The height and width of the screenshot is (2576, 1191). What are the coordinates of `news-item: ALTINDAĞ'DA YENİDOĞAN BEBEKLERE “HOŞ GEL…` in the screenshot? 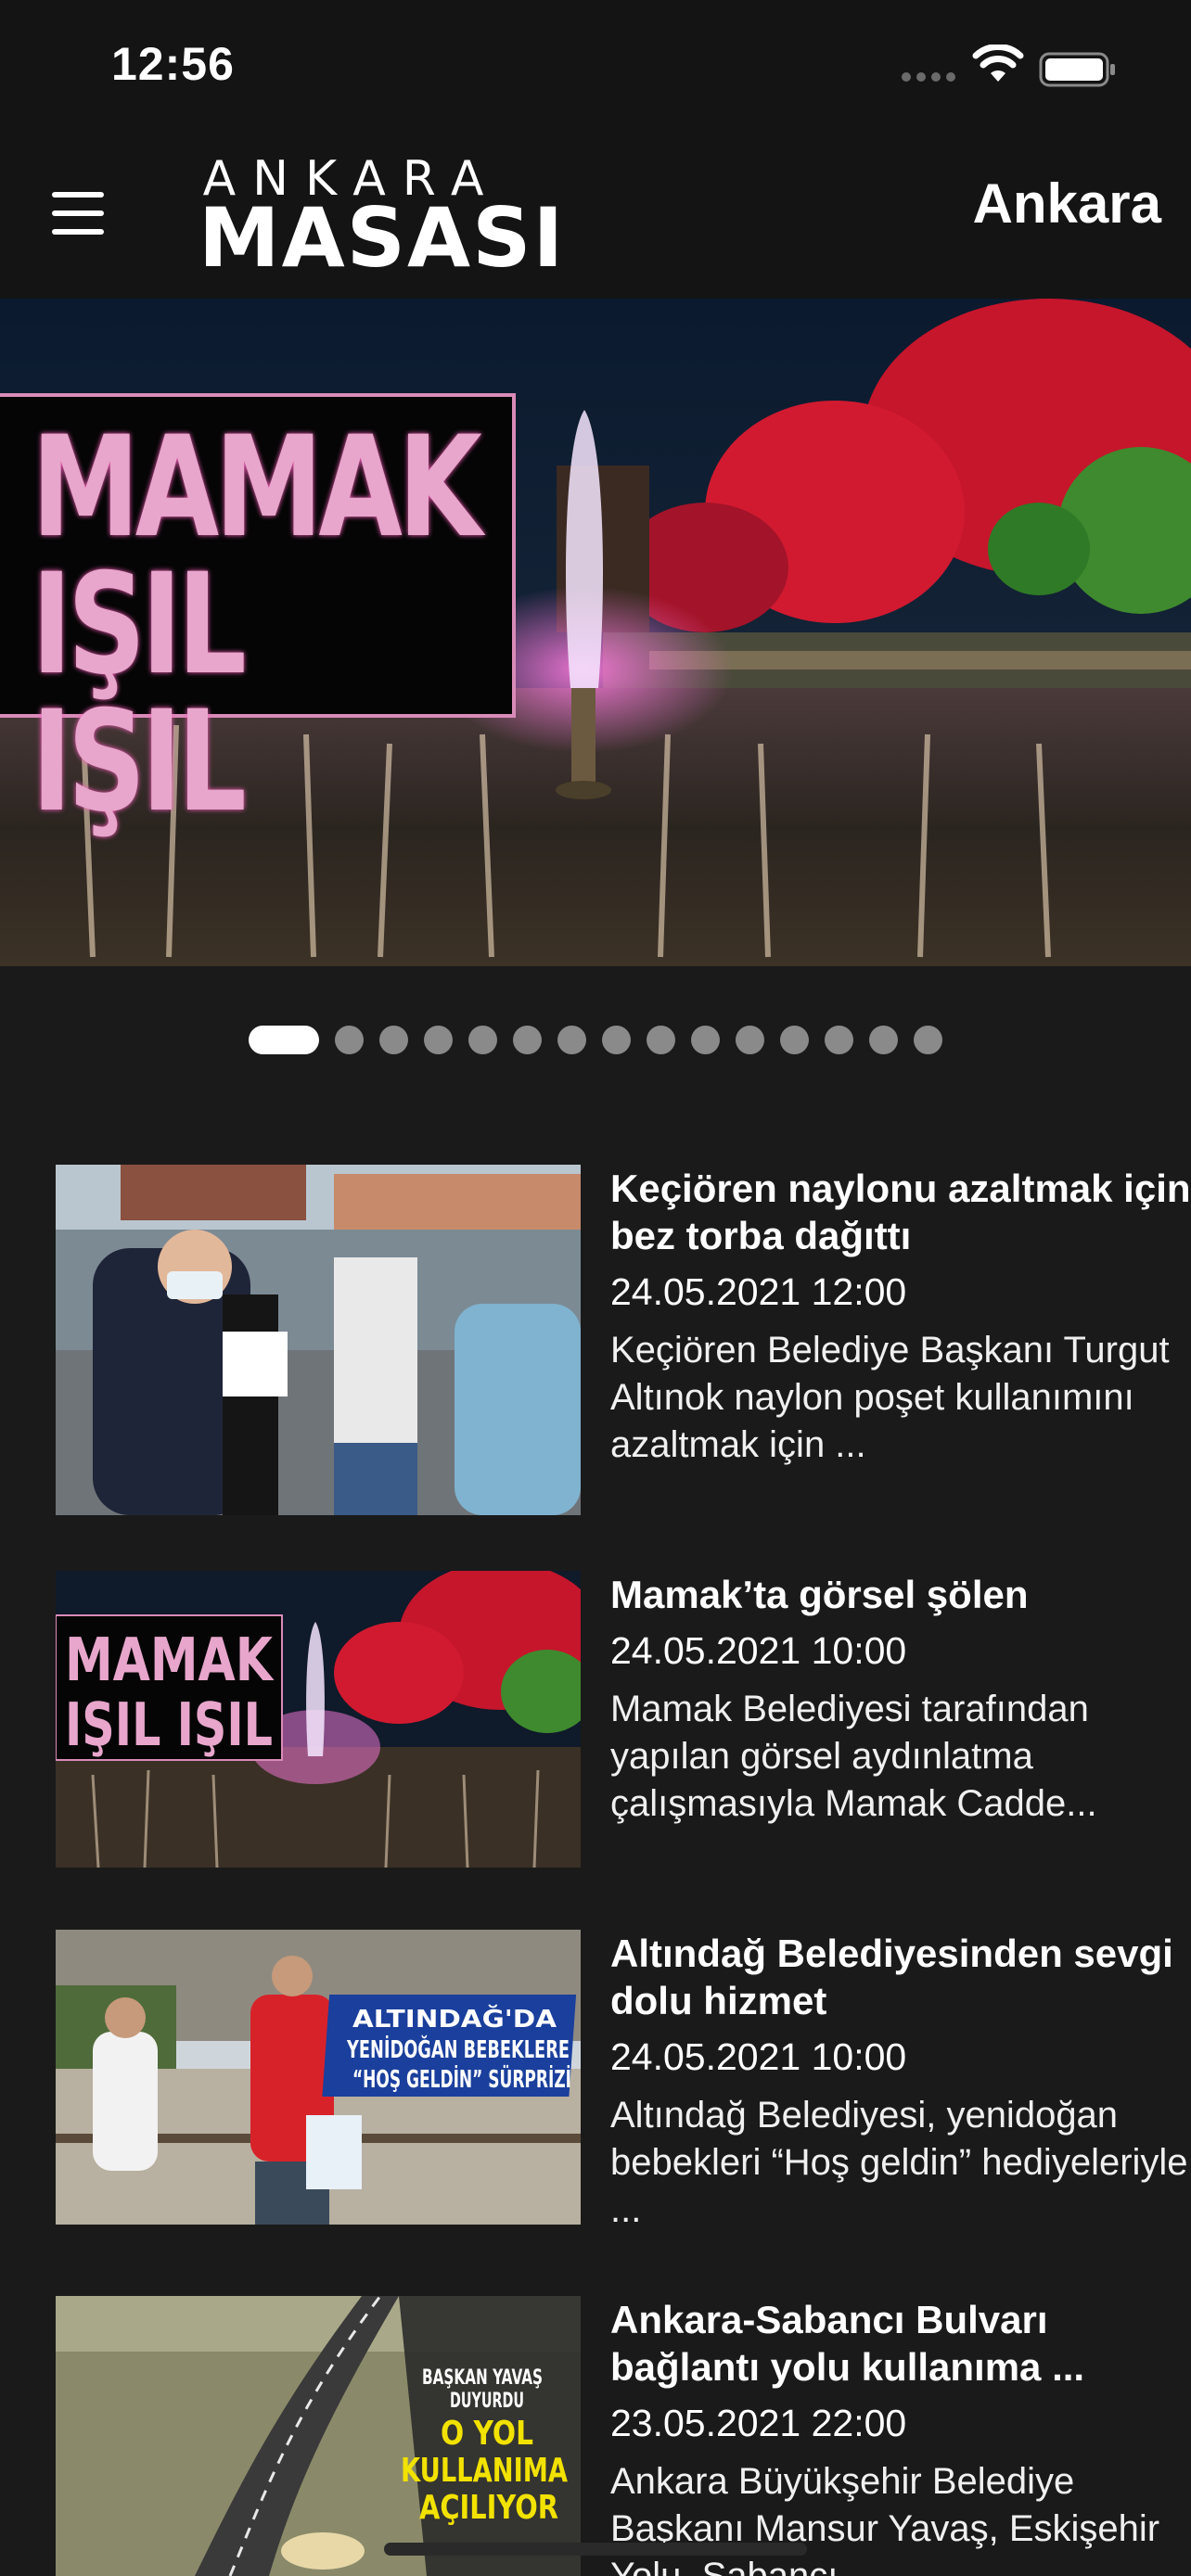 It's located at (622, 2080).